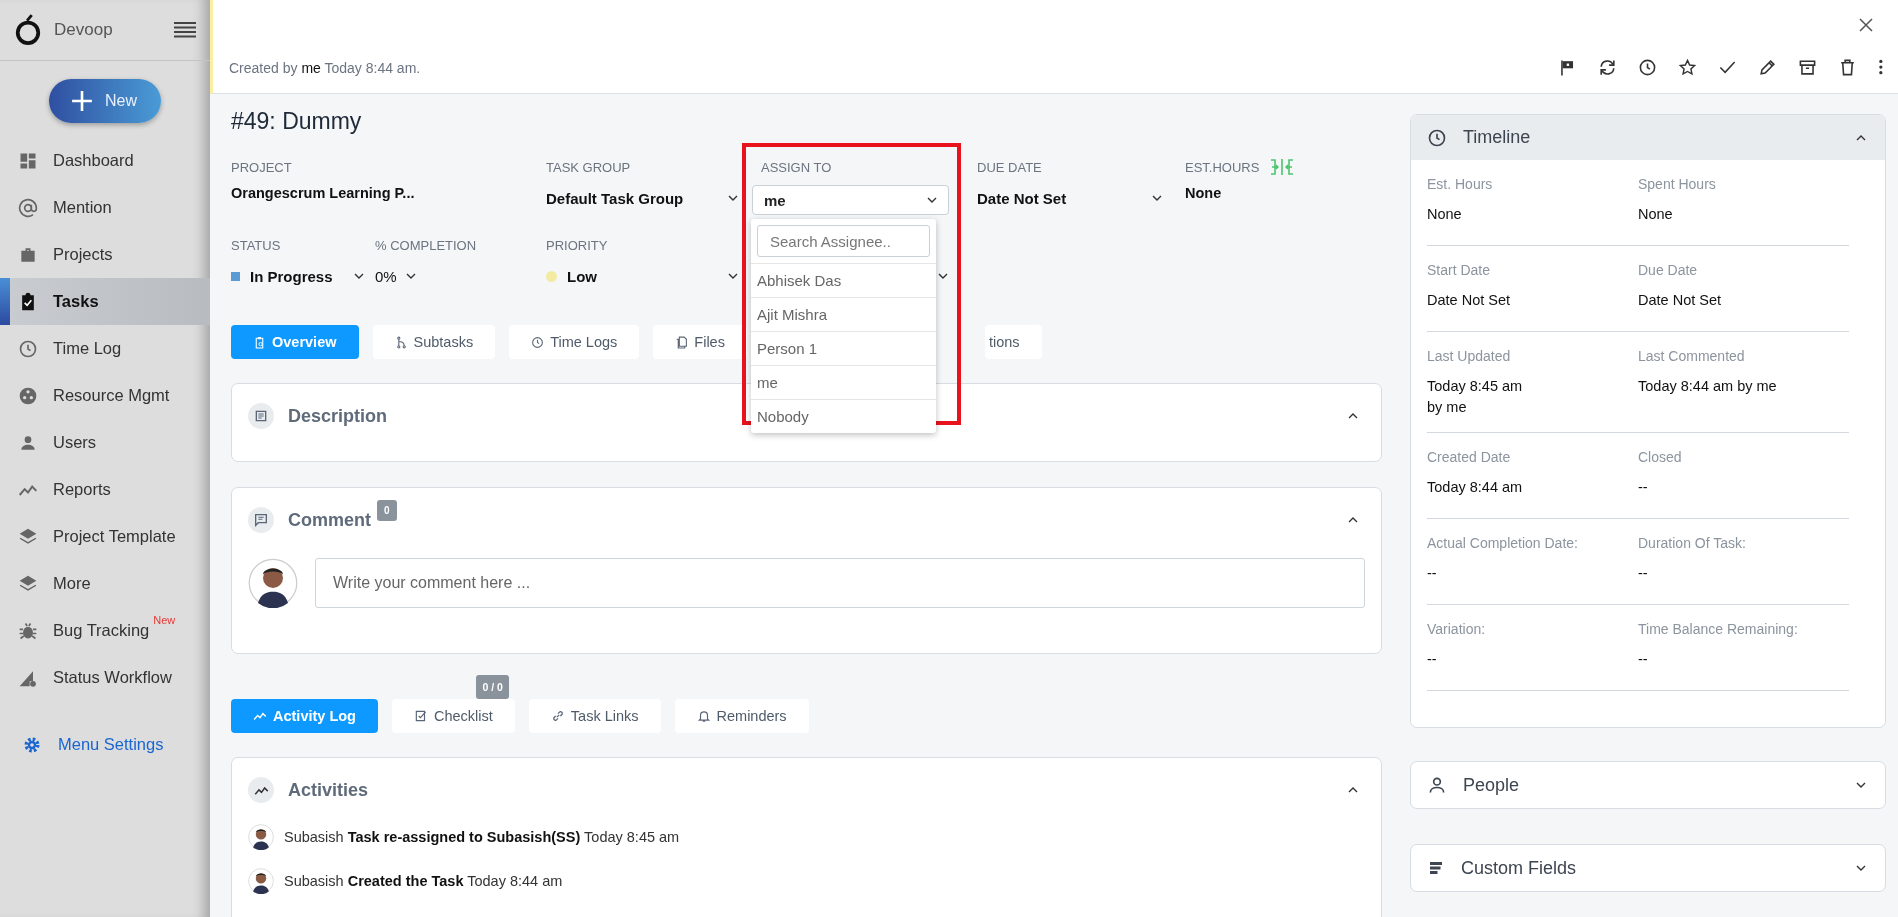 This screenshot has width=1898, height=917. Describe the element at coordinates (1608, 67) in the screenshot. I see `refresh-icon` at that location.